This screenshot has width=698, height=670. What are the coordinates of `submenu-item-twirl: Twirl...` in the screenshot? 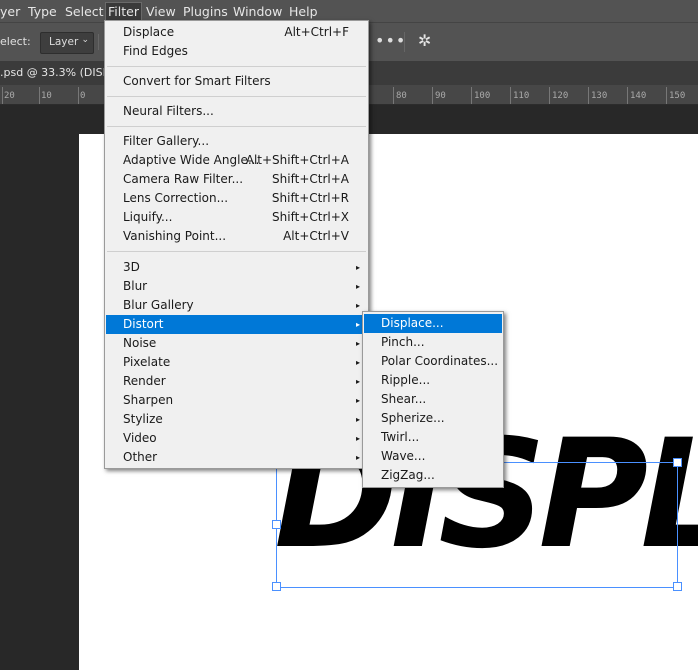 It's located at (433, 437).